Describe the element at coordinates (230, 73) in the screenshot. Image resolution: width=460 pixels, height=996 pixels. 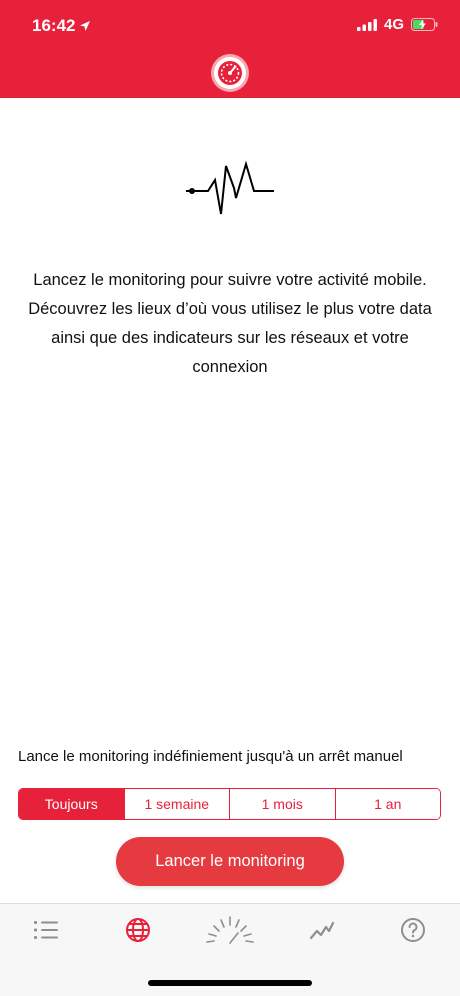
I see `speedometer-icon` at that location.